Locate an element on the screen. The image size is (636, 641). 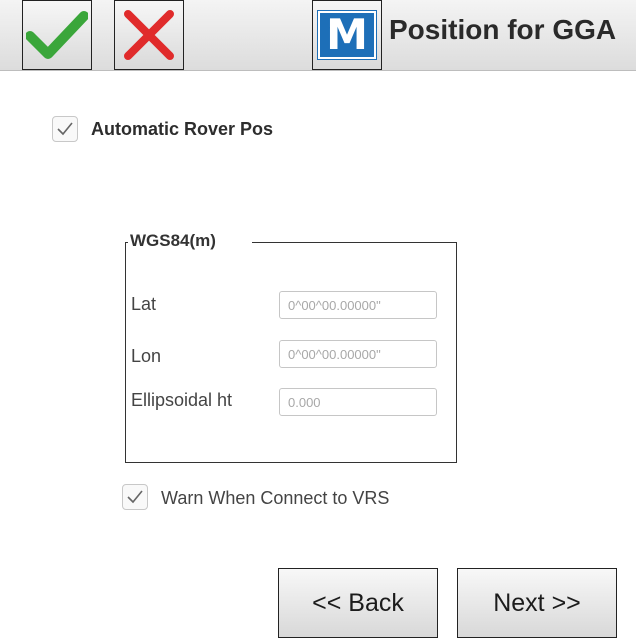
close-icon is located at coordinates (149, 35).